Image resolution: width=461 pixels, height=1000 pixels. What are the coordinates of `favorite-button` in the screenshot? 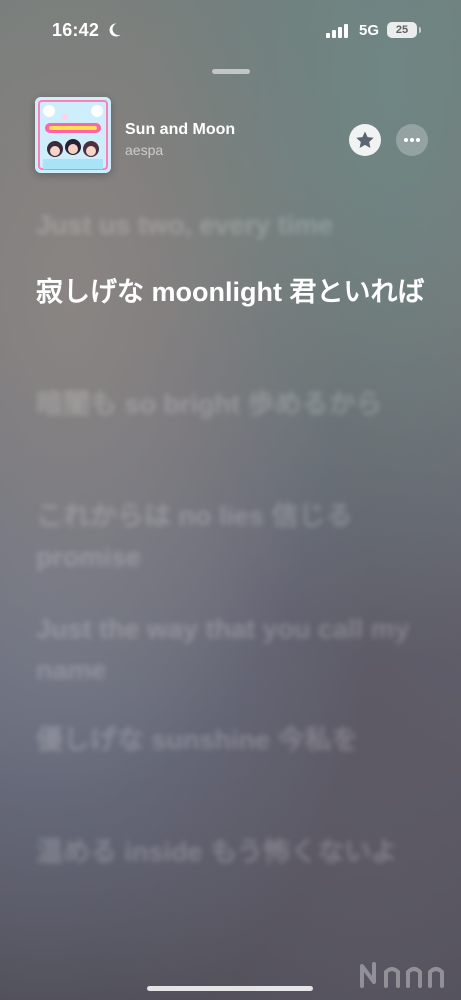 It's located at (365, 140).